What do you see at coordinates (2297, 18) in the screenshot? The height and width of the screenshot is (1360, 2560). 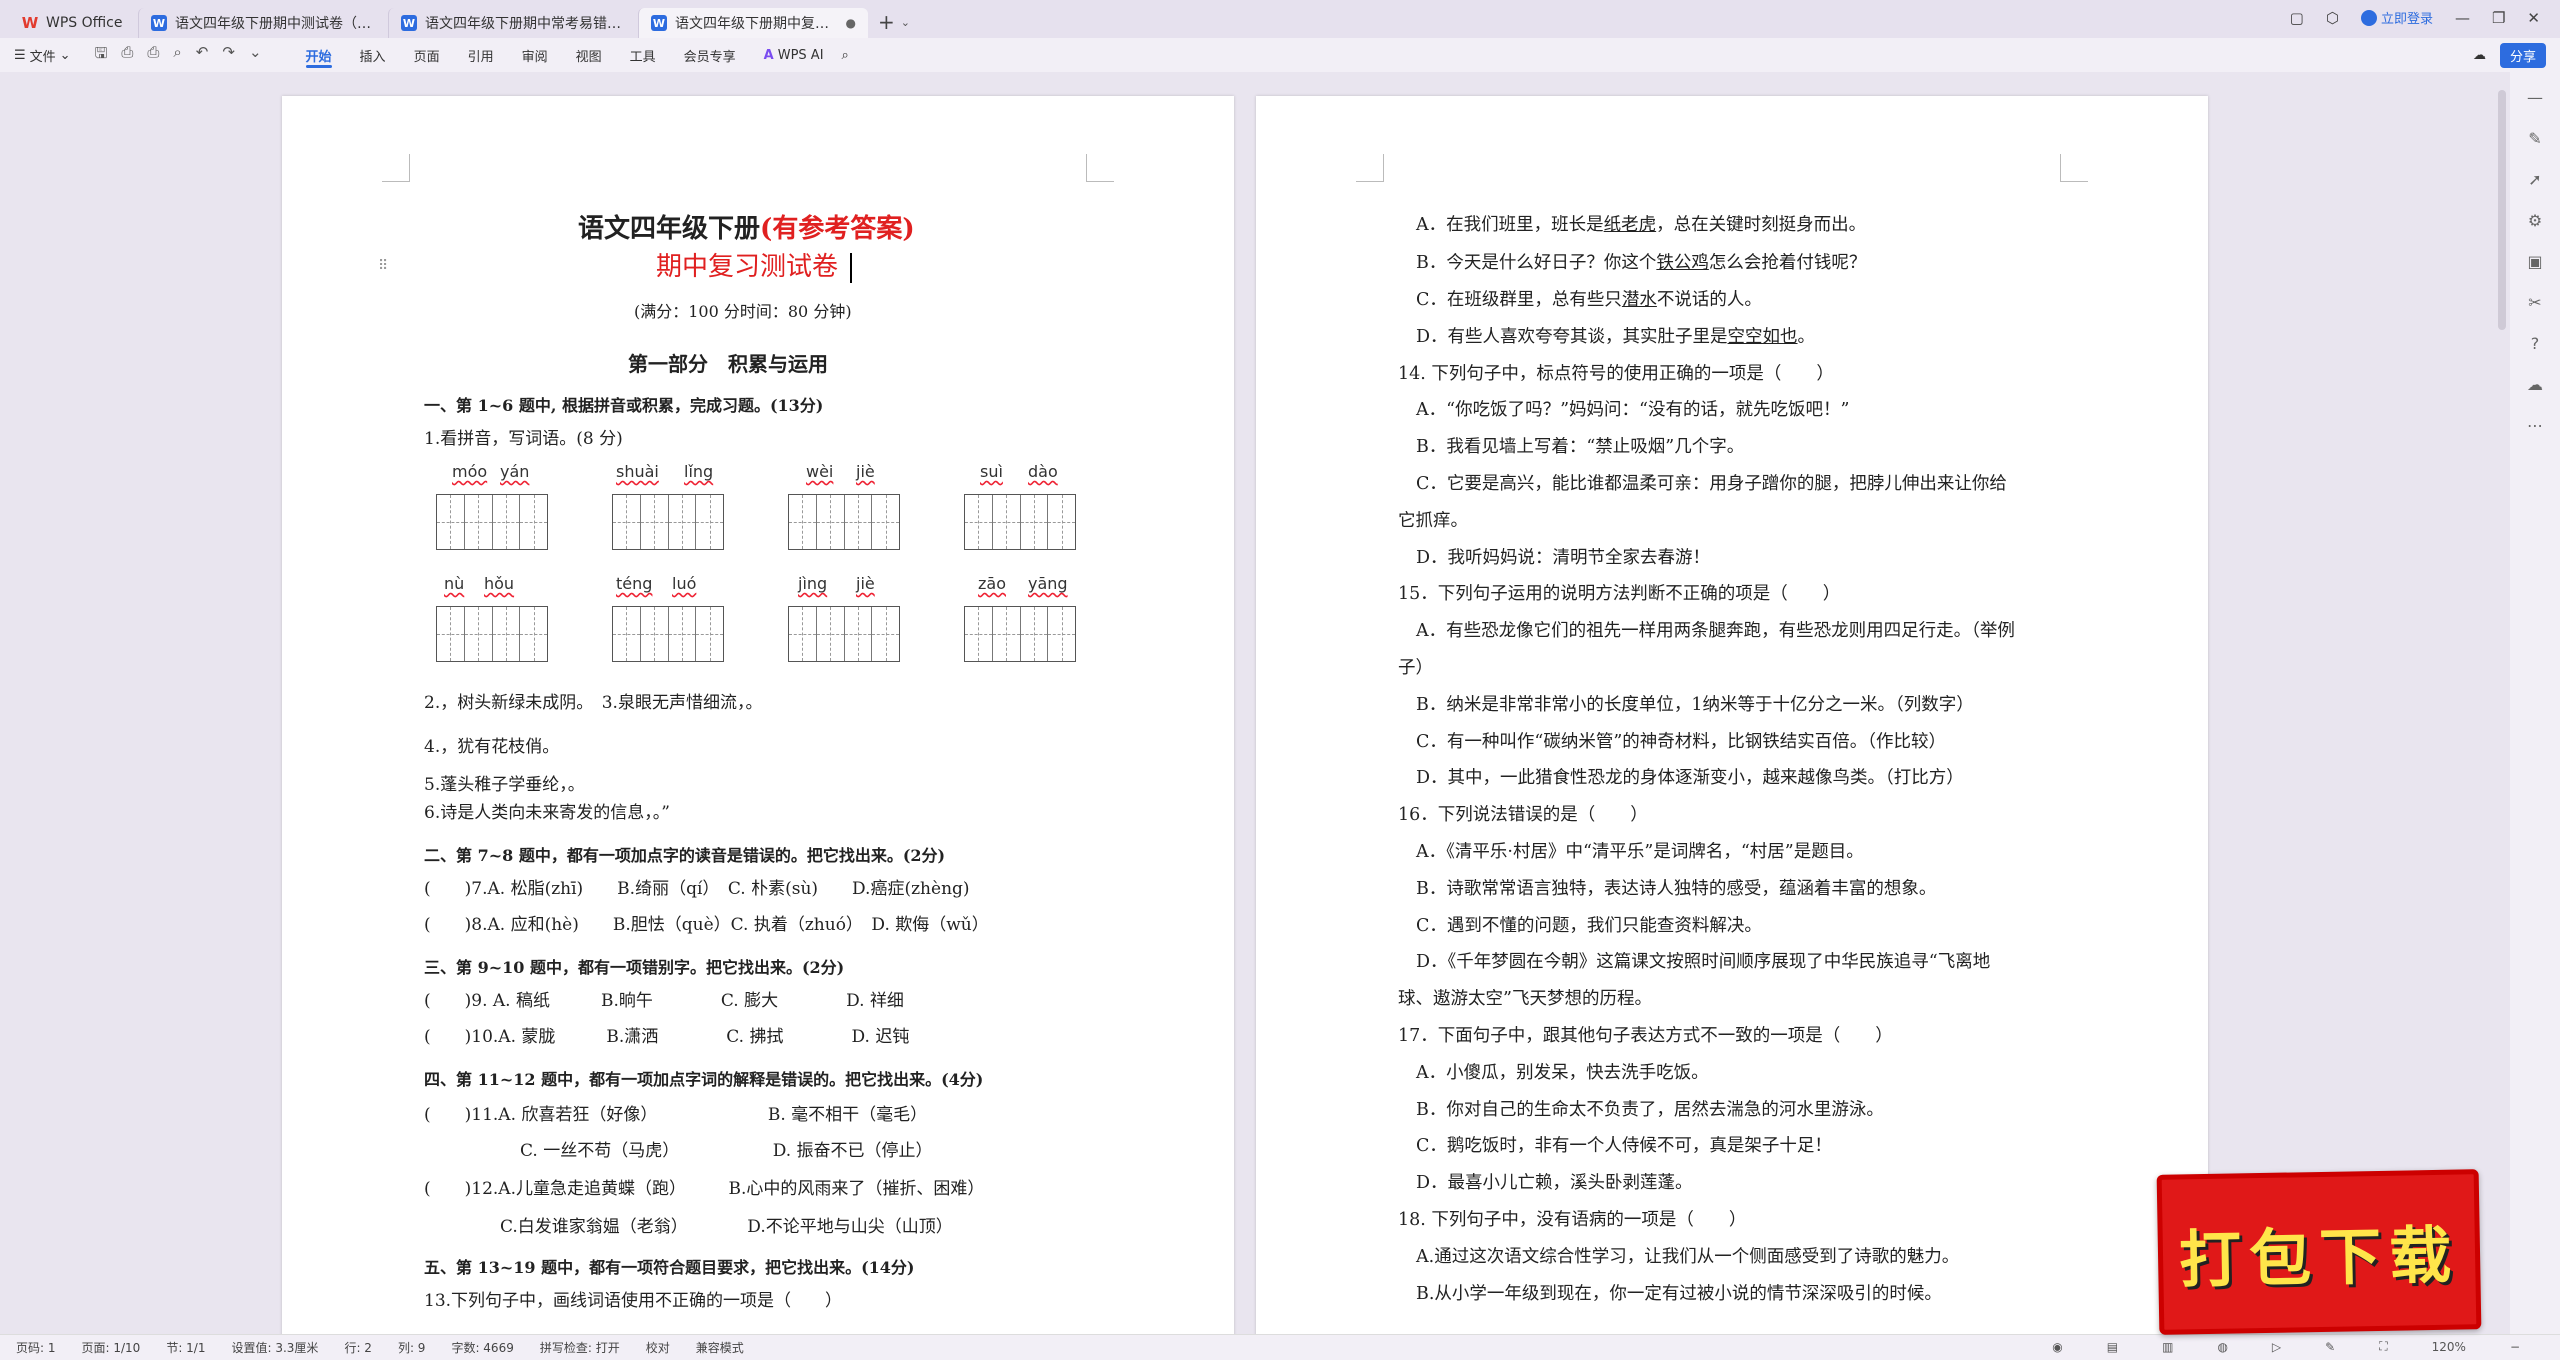 I see `layout-icon: ▢` at bounding box center [2297, 18].